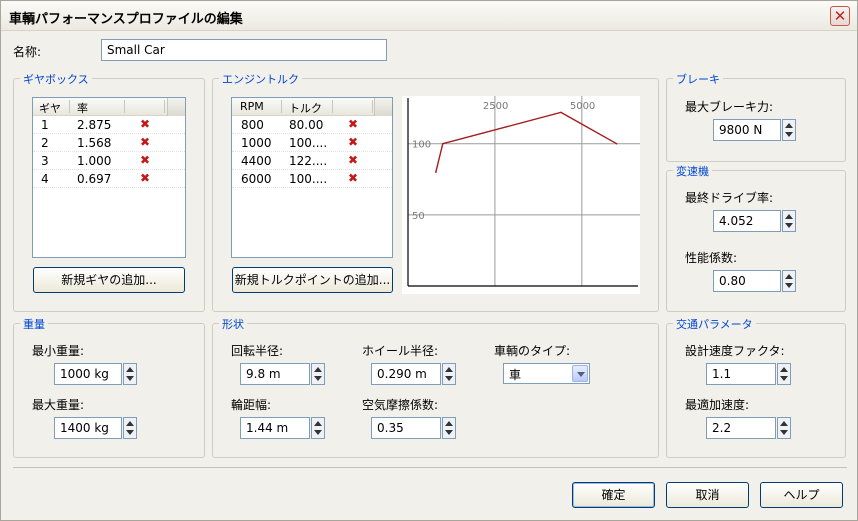  I want to click on final-drive-spinner, so click(789, 221).